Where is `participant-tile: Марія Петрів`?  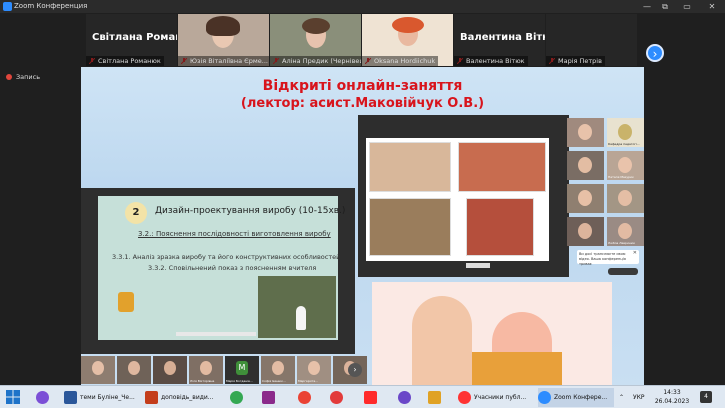
participant-tile: Марія Петрів is located at coordinates (591, 40).